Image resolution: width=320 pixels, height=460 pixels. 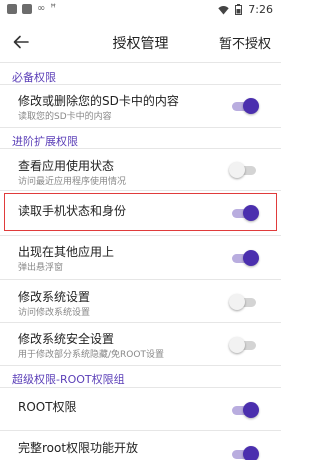 What do you see at coordinates (66, 252) in the screenshot?
I see `permission-title: 出现在其他应用上` at bounding box center [66, 252].